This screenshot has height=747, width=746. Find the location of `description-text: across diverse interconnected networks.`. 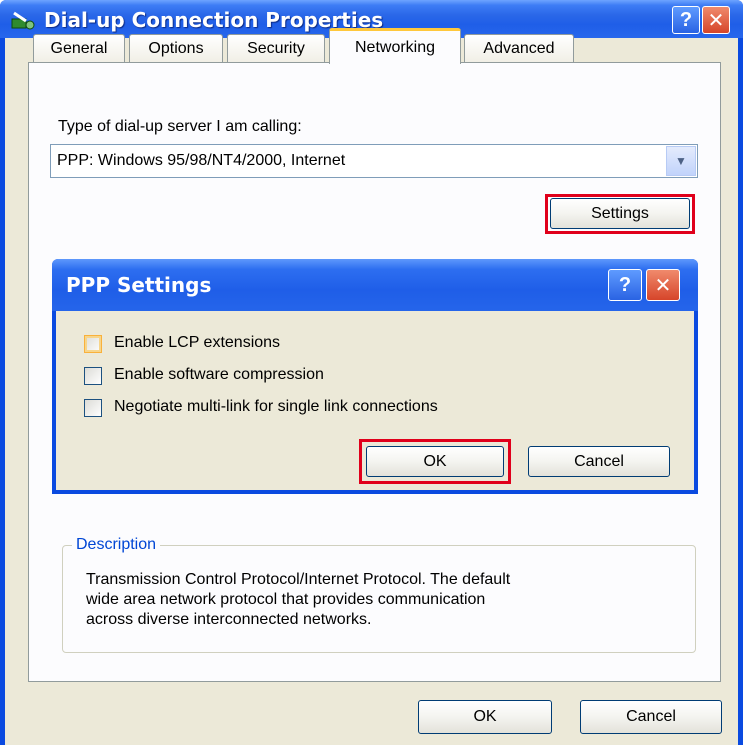

description-text: across diverse interconnected networks. is located at coordinates (229, 619).